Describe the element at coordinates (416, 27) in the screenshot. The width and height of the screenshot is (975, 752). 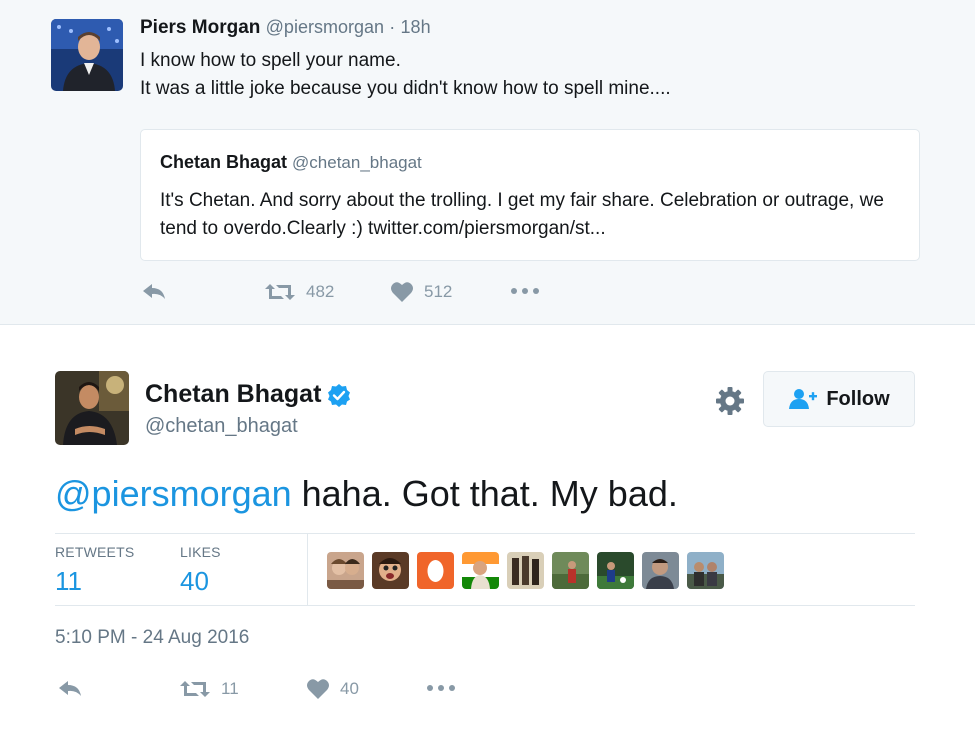
I see `tweet-time: 18h` at that location.